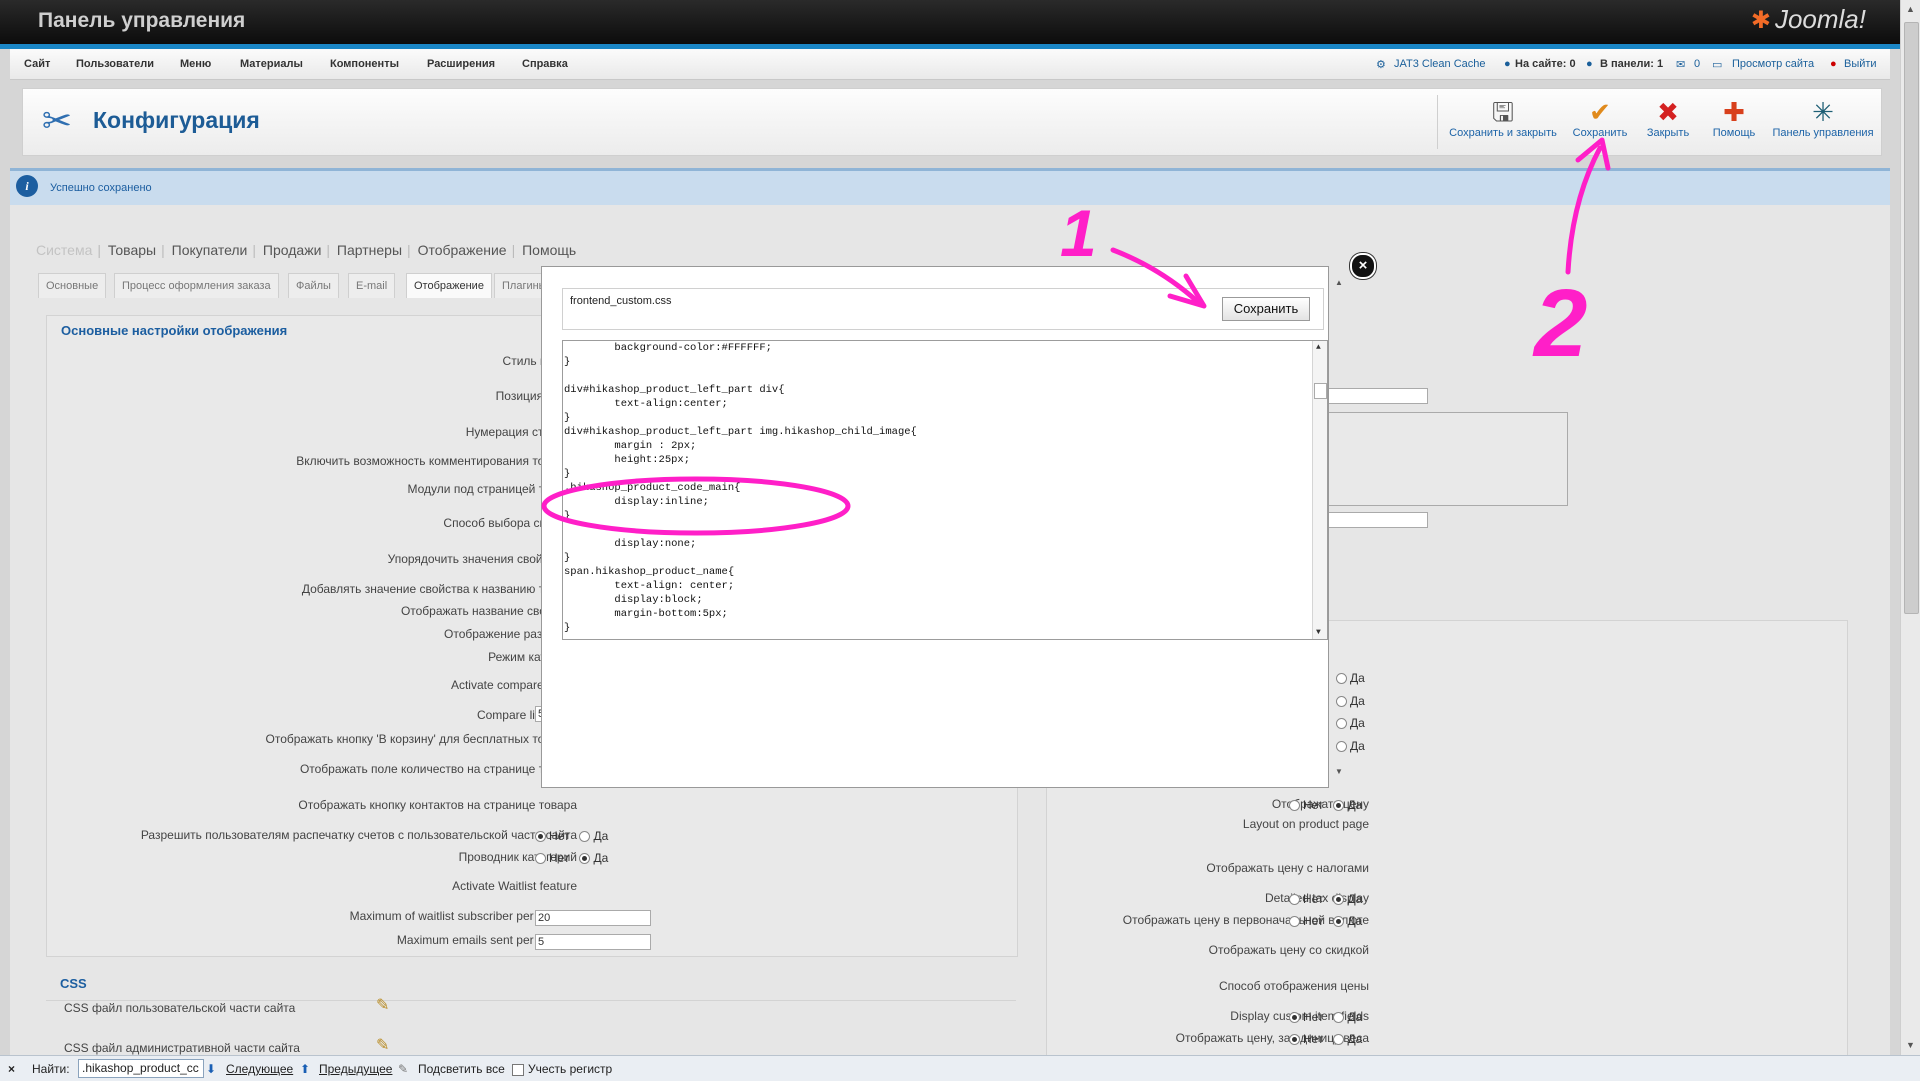 Image resolution: width=1920 pixels, height=1081 pixels. What do you see at coordinates (305, 1069) in the screenshot?
I see `arrow-up-icon: ⬆` at bounding box center [305, 1069].